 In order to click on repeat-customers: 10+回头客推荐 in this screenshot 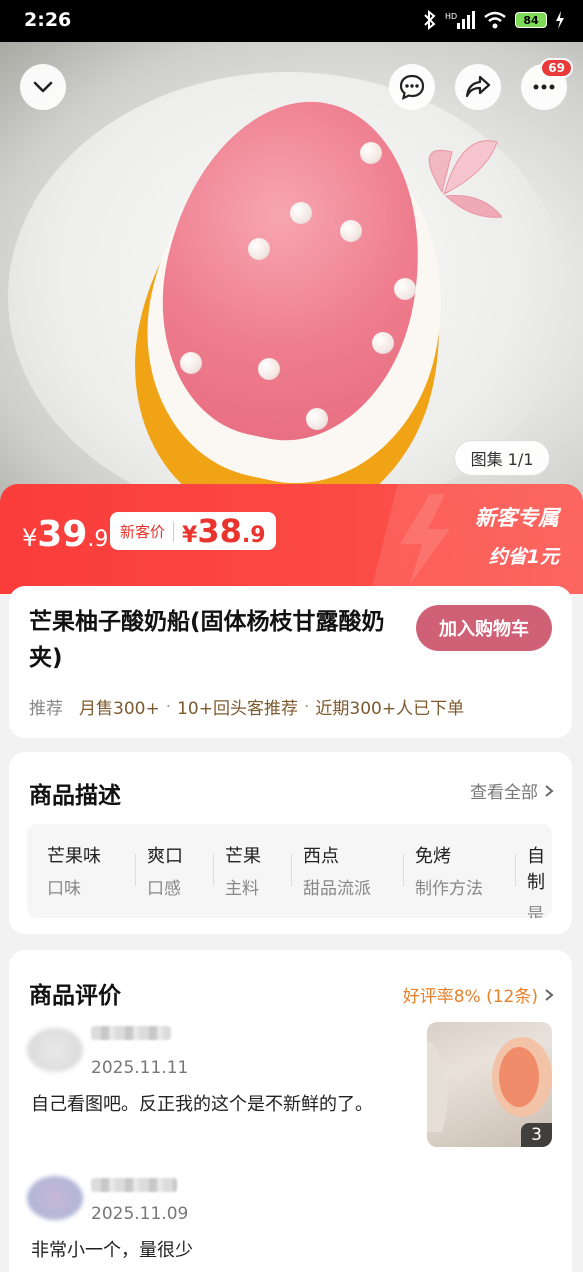, I will do `click(237, 709)`.